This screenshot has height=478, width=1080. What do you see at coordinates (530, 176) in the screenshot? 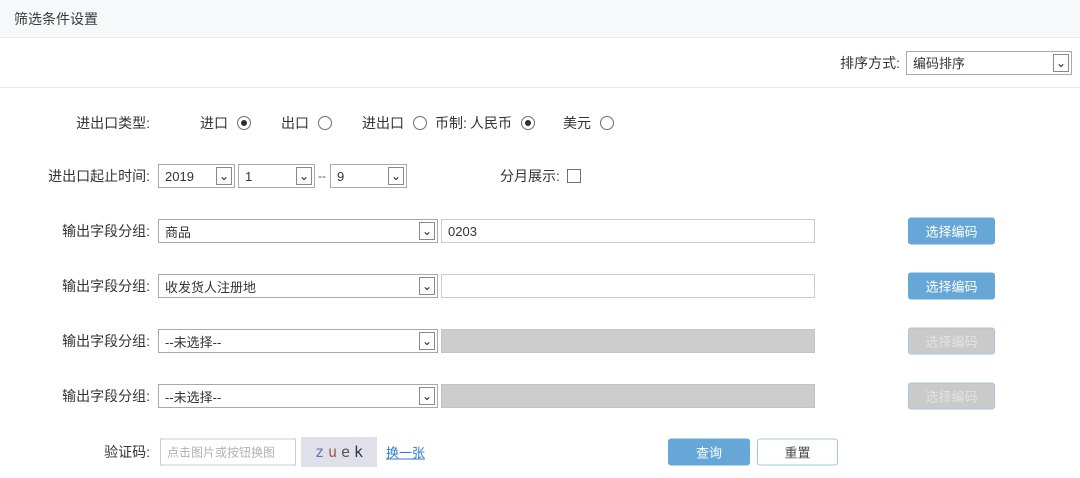
I see `monthly-display-label: 分月展示:` at bounding box center [530, 176].